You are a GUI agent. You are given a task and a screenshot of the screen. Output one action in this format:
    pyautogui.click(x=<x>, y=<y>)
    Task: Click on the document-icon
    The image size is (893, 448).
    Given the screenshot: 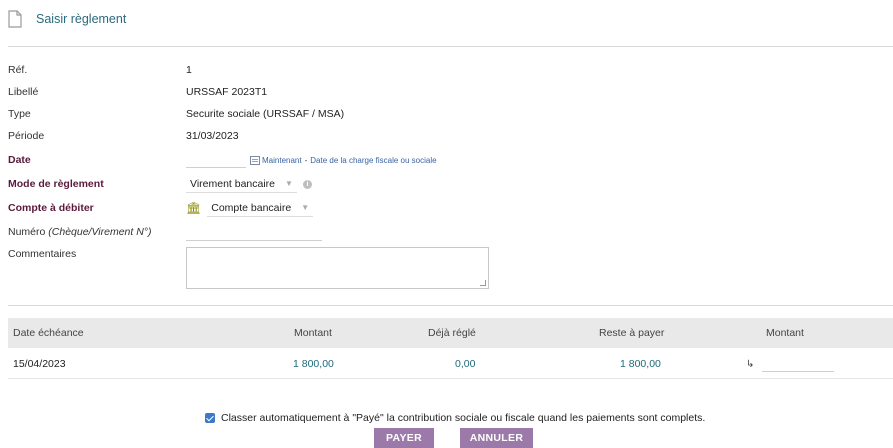 What is the action you would take?
    pyautogui.click(x=15, y=19)
    